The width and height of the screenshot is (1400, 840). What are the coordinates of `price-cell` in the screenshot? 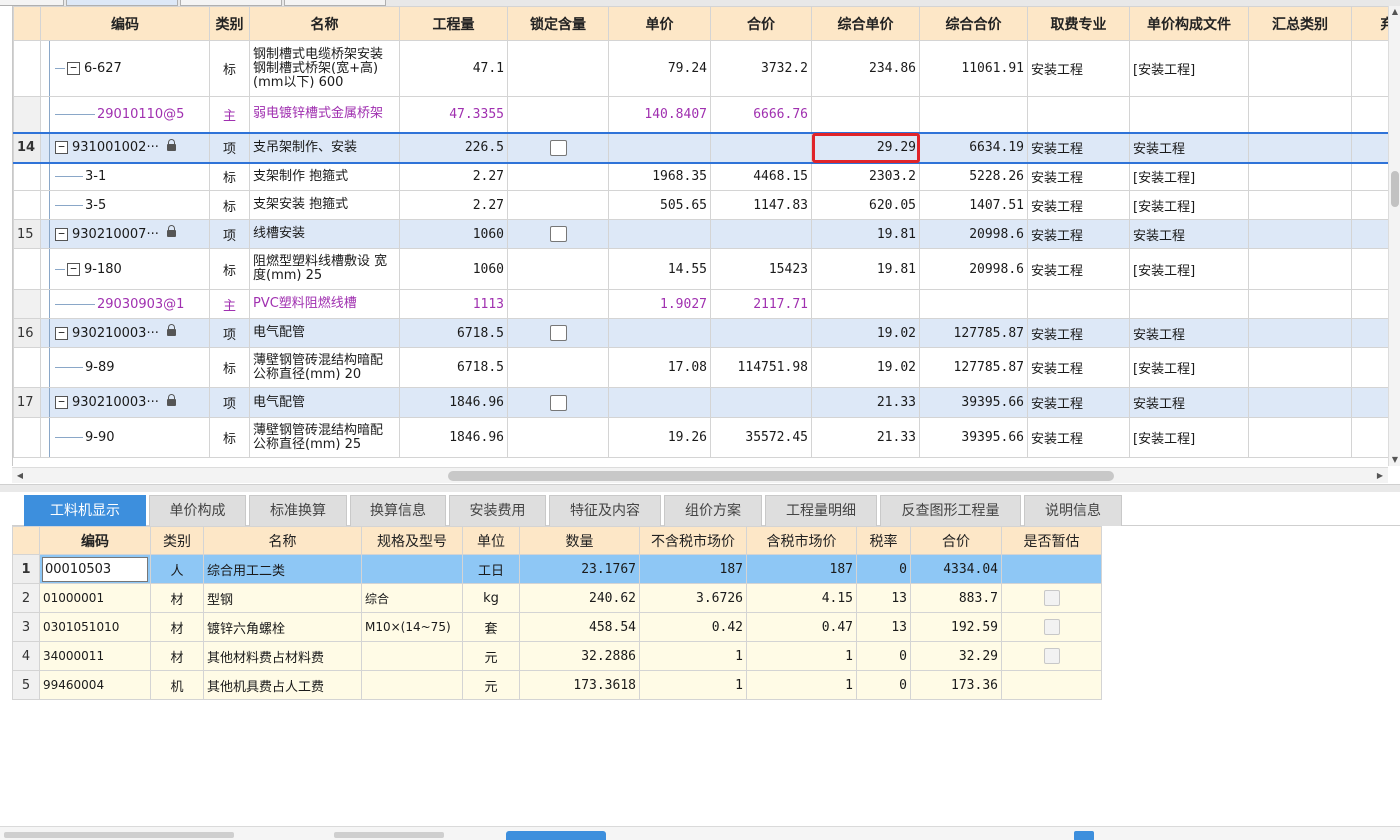 It's located at (659, 147).